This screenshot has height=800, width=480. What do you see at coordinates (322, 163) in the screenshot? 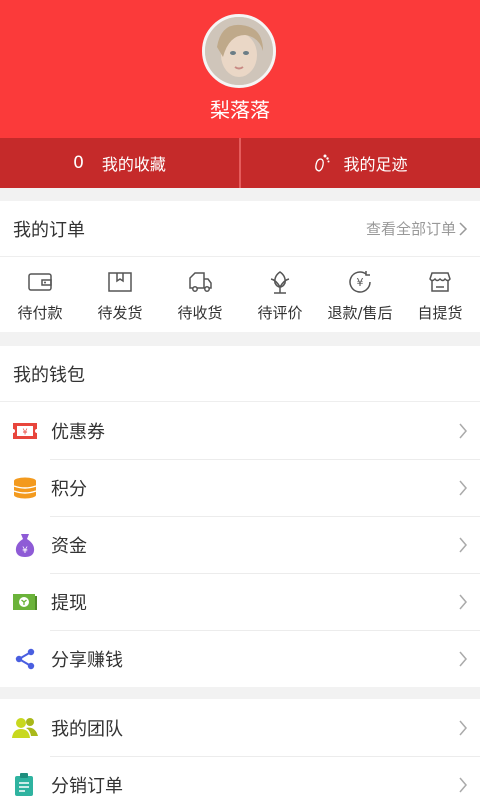
I see `footprint-icon` at bounding box center [322, 163].